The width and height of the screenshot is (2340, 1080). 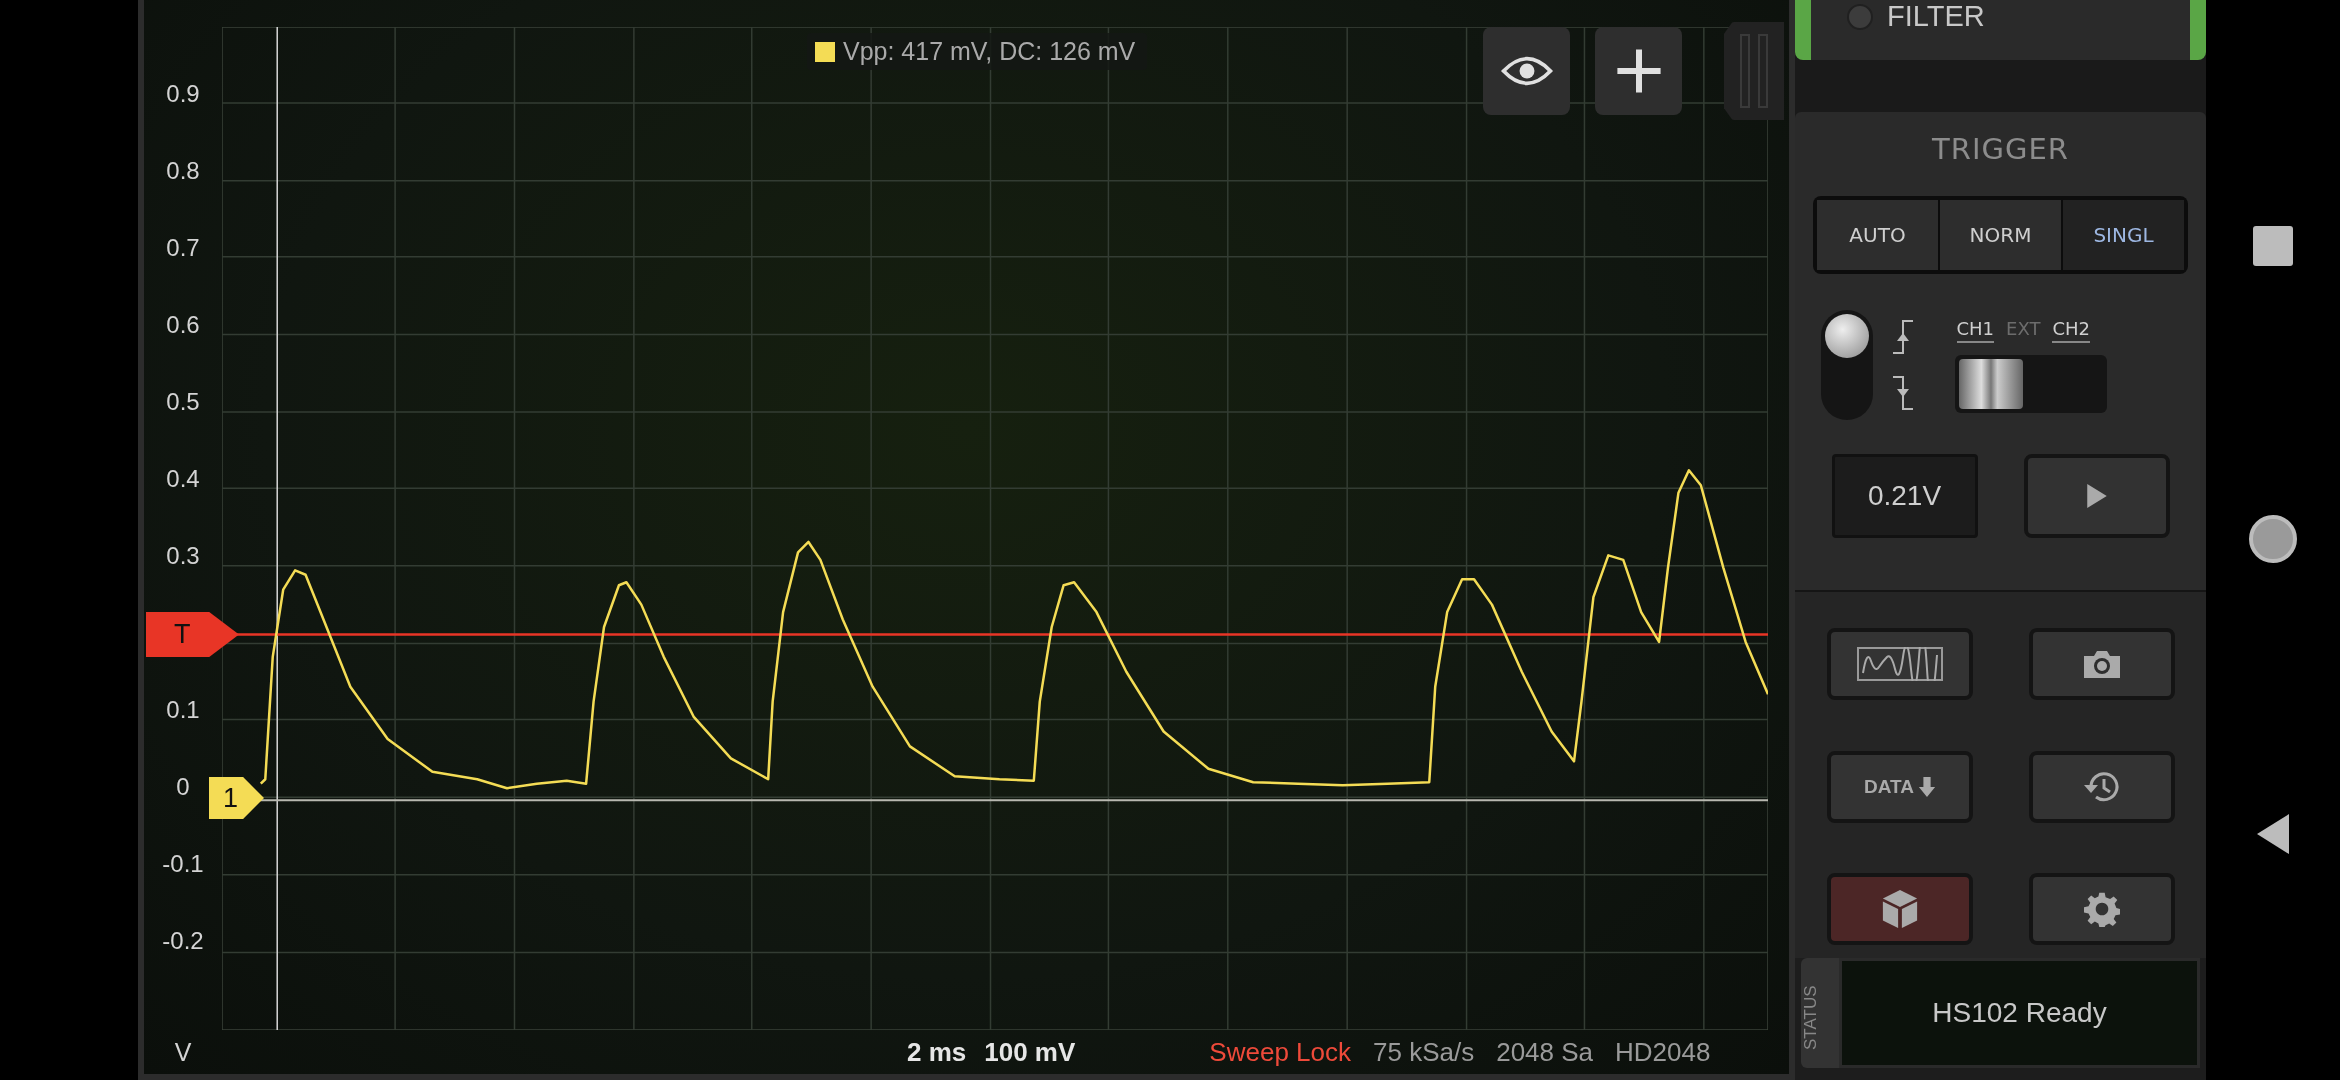 I want to click on switch-knob, so click(x=1846, y=336).